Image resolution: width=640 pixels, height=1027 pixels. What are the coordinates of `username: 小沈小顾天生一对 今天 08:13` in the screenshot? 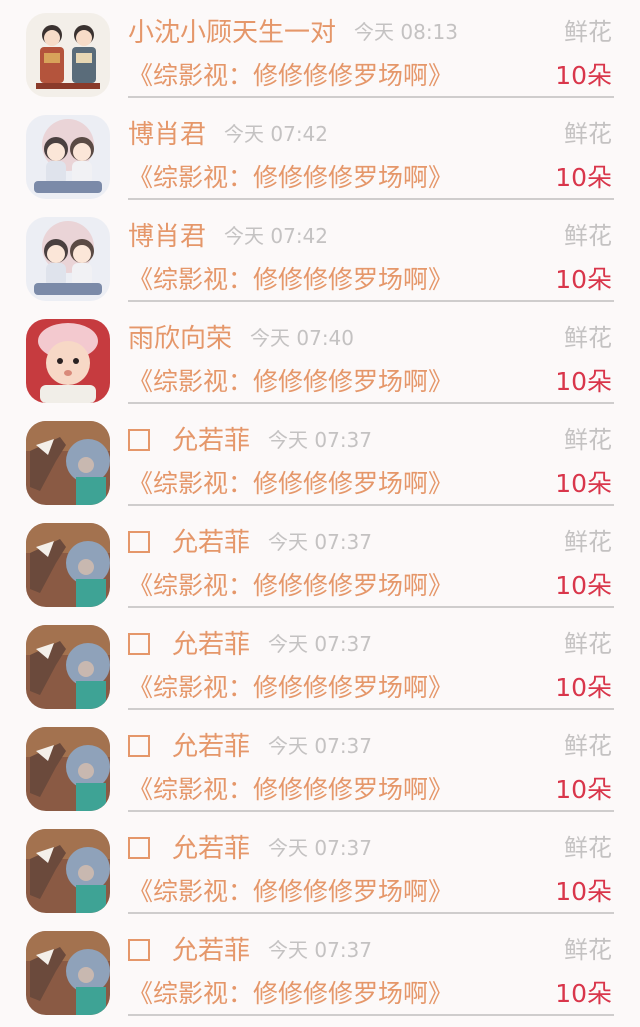 It's located at (293, 32).